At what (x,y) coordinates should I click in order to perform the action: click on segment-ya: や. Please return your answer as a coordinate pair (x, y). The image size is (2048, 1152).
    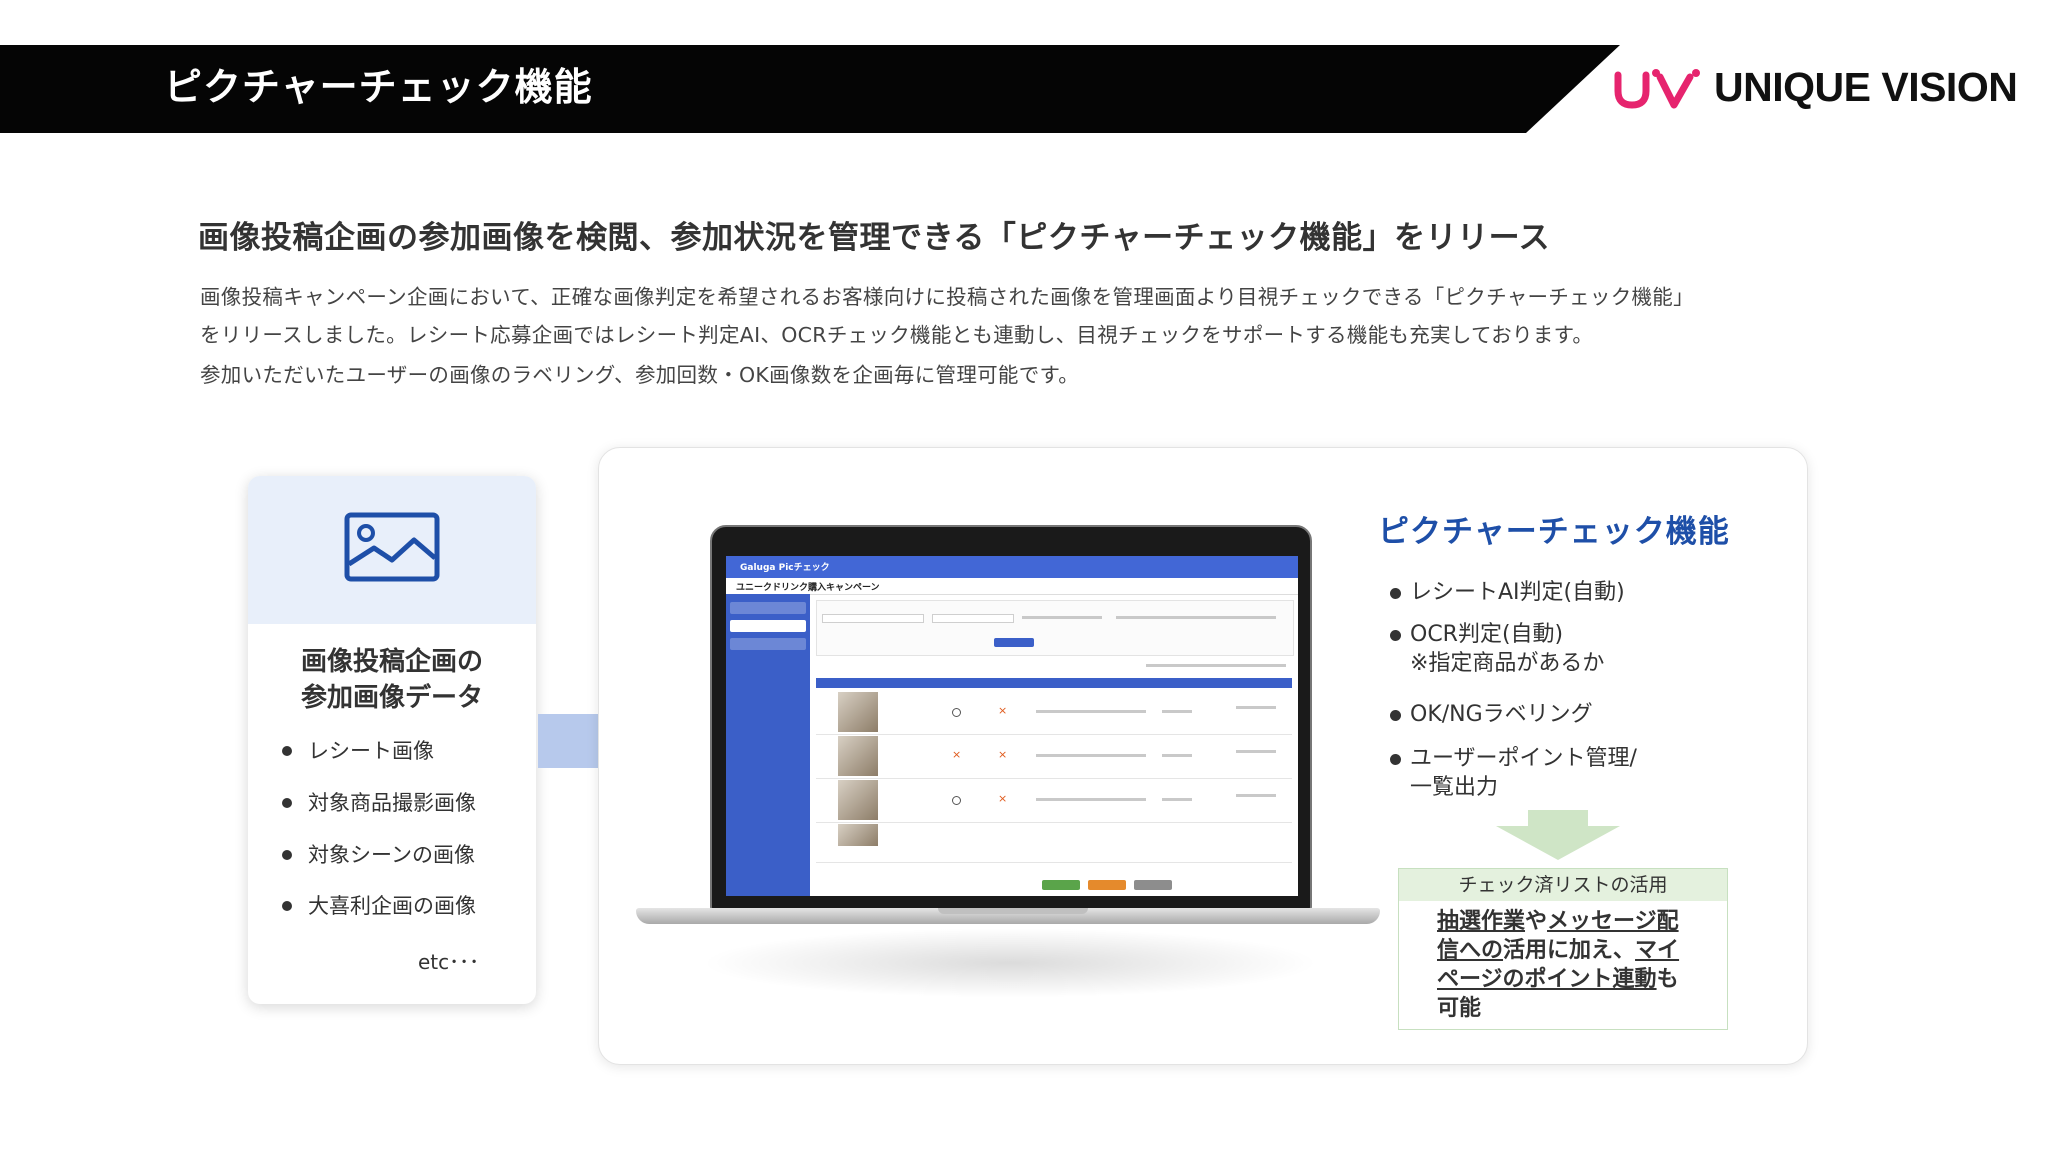
    Looking at the image, I should click on (1536, 921).